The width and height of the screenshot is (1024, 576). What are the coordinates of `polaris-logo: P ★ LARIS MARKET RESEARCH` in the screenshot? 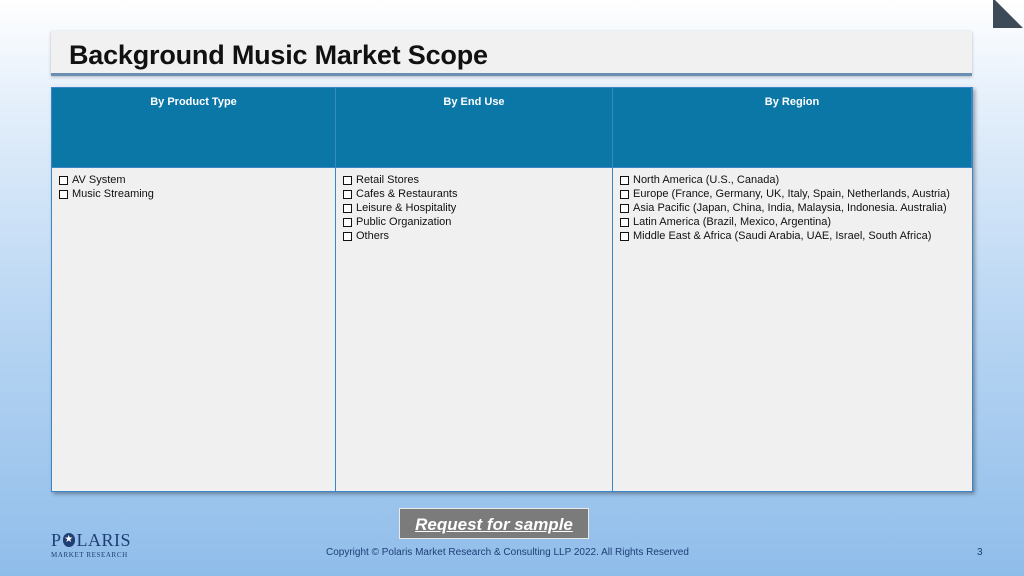 It's located at (91, 547).